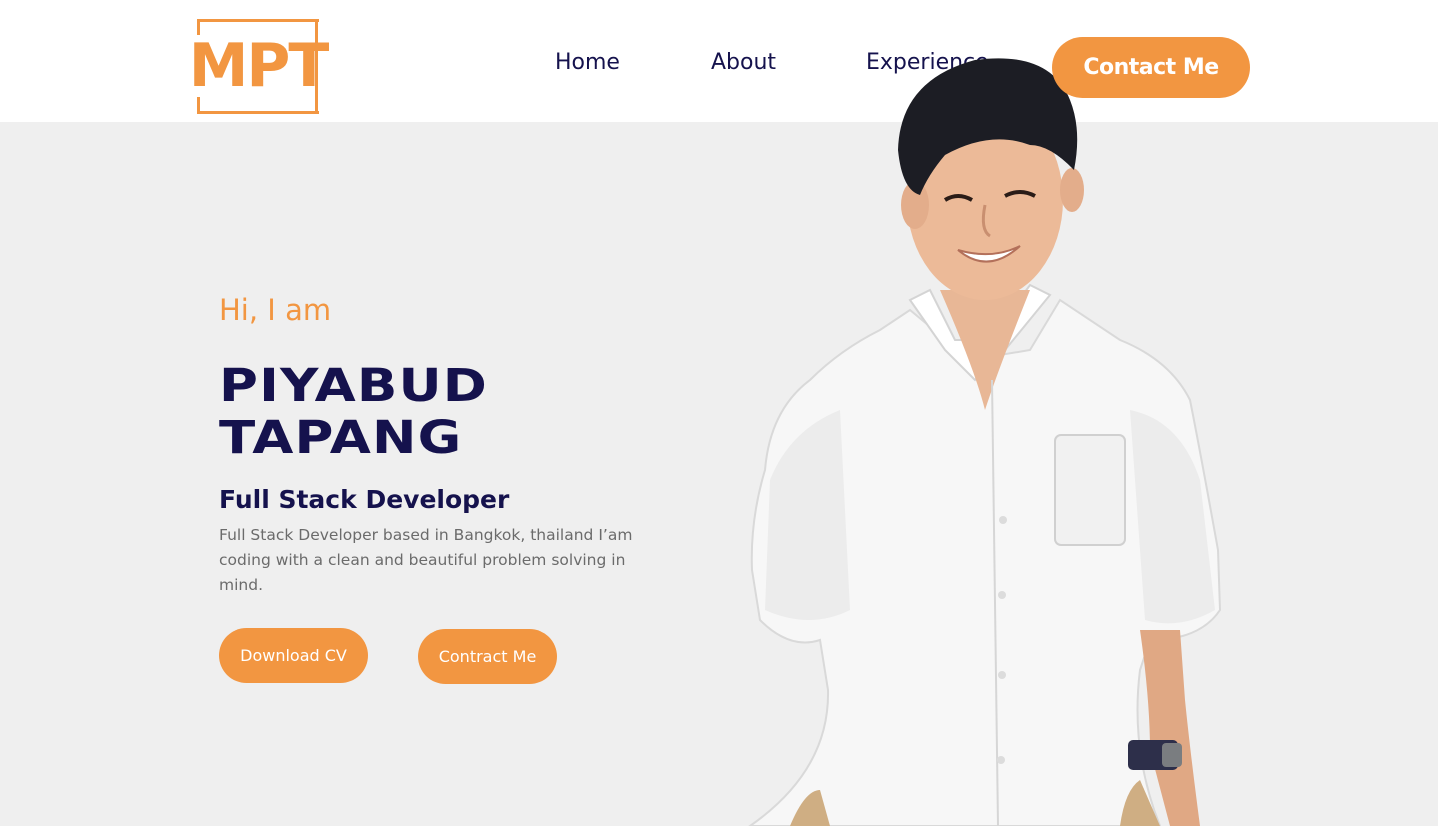 The width and height of the screenshot is (1438, 826). I want to click on contact-me-button: Contact Me, so click(1151, 67).